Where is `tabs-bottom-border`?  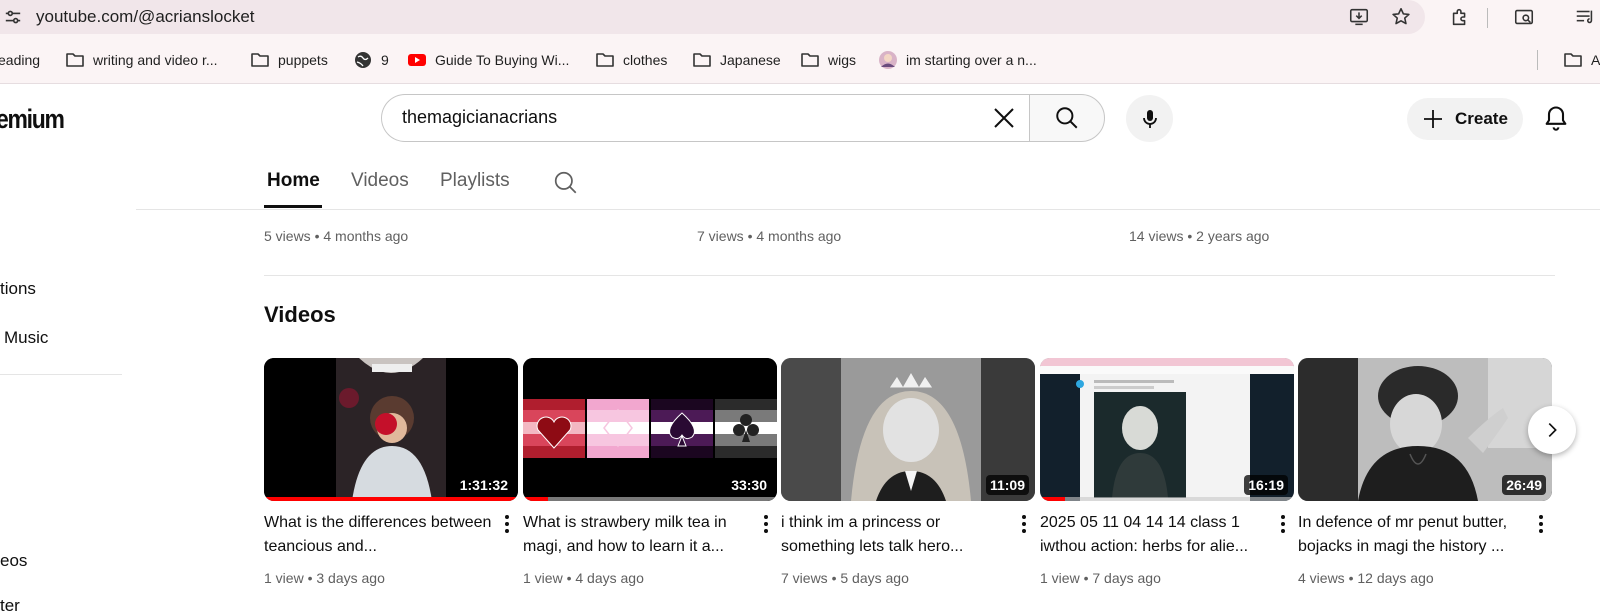
tabs-bottom-border is located at coordinates (868, 209).